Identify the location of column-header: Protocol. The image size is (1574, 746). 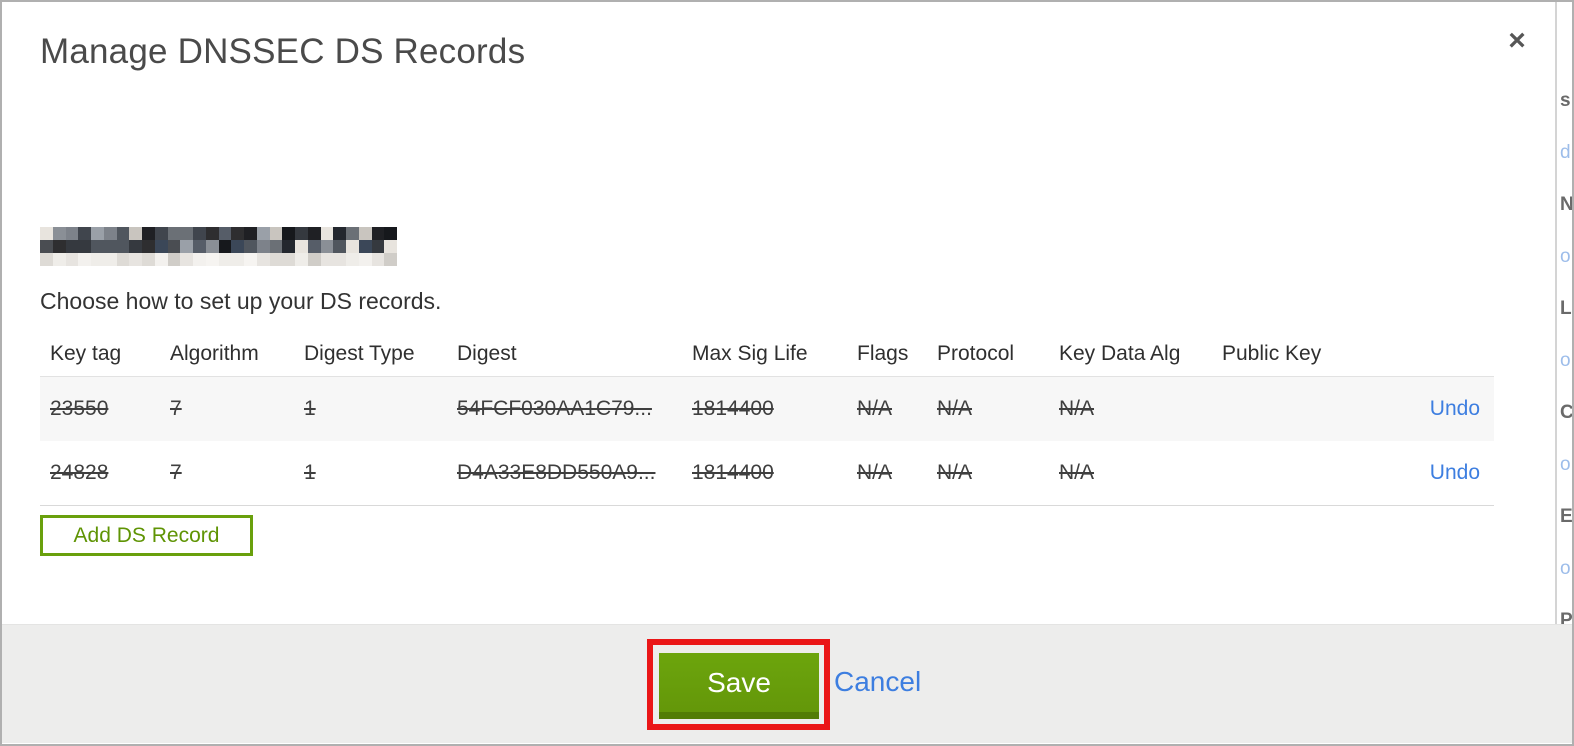
(976, 353).